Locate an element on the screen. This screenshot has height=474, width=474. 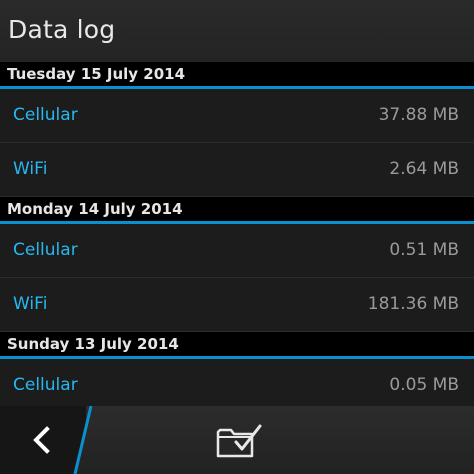
title-bar: Data log is located at coordinates (237, 31).